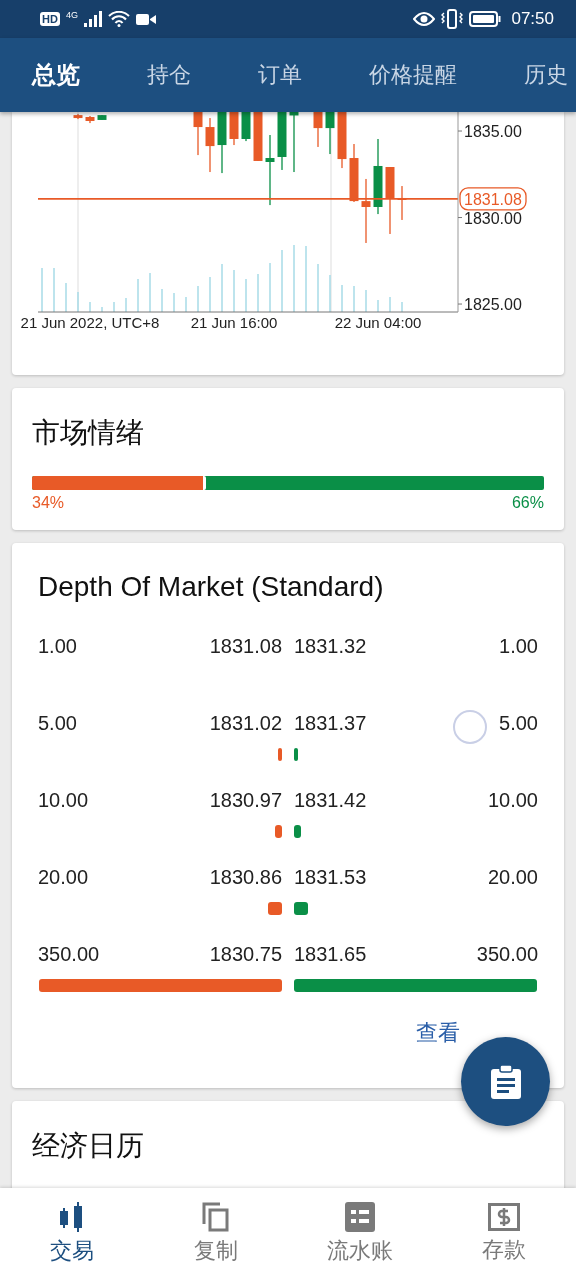 The height and width of the screenshot is (1280, 576). I want to click on bid-volume: 350.00, so click(69, 954).